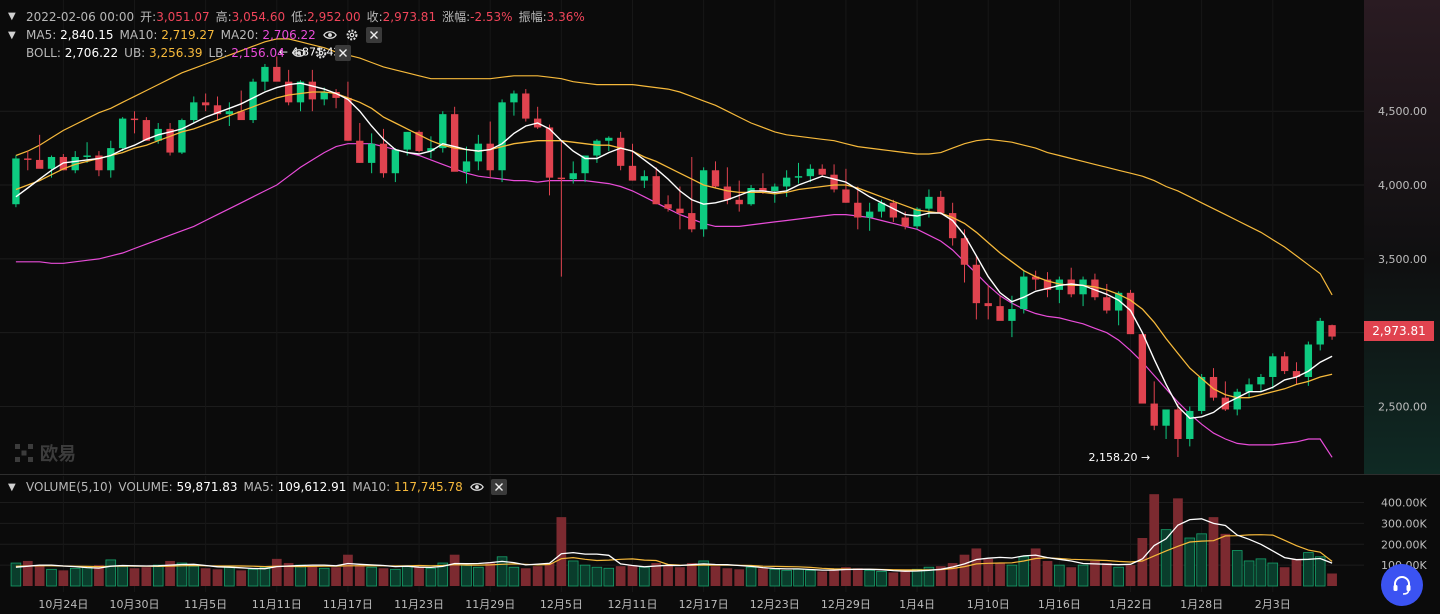  I want to click on time-tick-label: 10月24日, so click(63, 604).